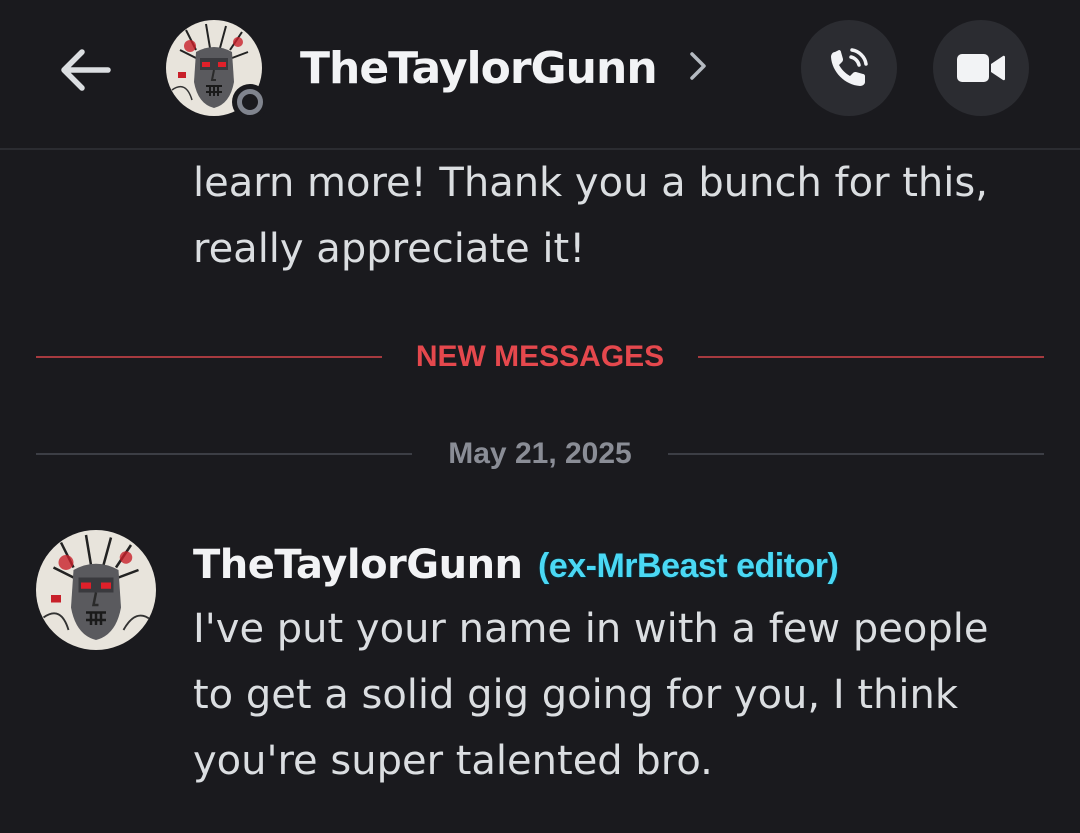 The width and height of the screenshot is (1080, 833). I want to click on message-avatar, so click(96, 590).